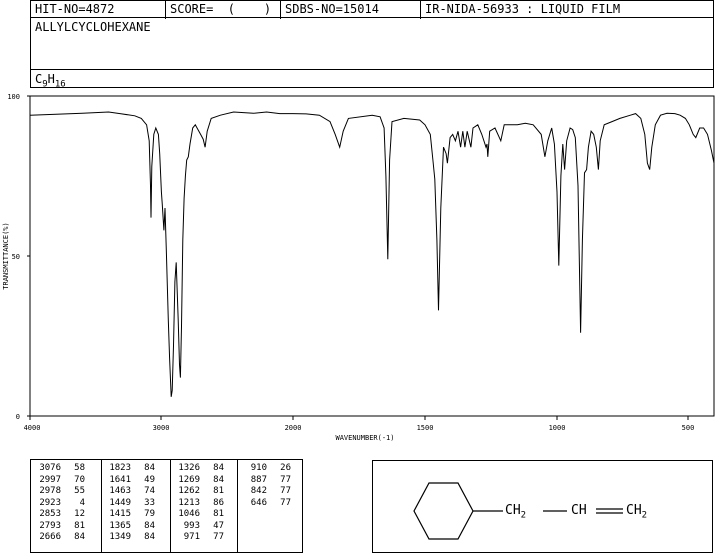 The height and width of the screenshot is (553, 715). I want to click on peak-wavenumber: 910, so click(258, 468).